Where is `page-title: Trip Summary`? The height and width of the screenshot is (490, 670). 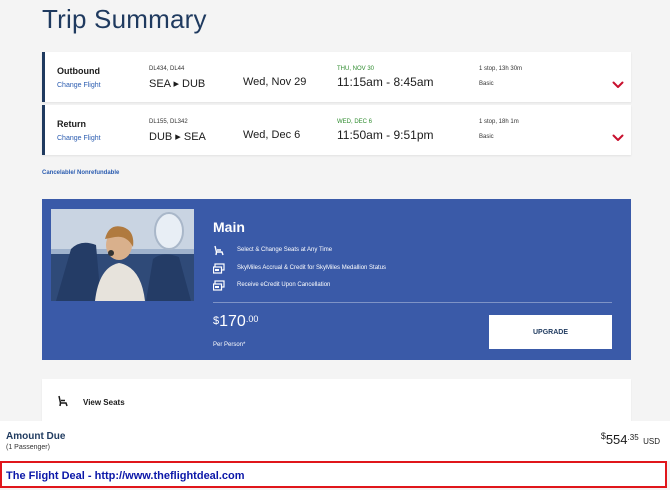 page-title: Trip Summary is located at coordinates (124, 19).